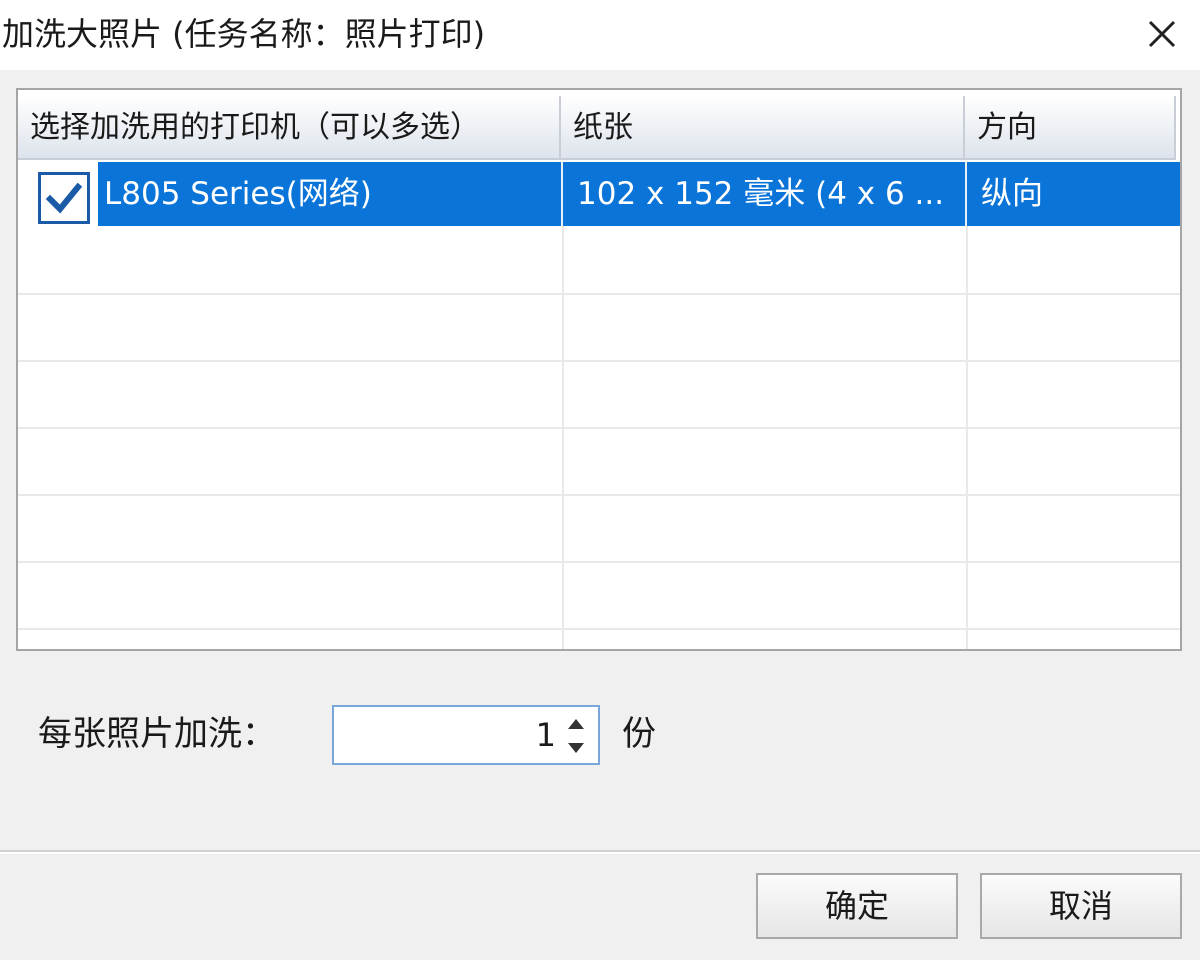  I want to click on copies-input, so click(448, 735).